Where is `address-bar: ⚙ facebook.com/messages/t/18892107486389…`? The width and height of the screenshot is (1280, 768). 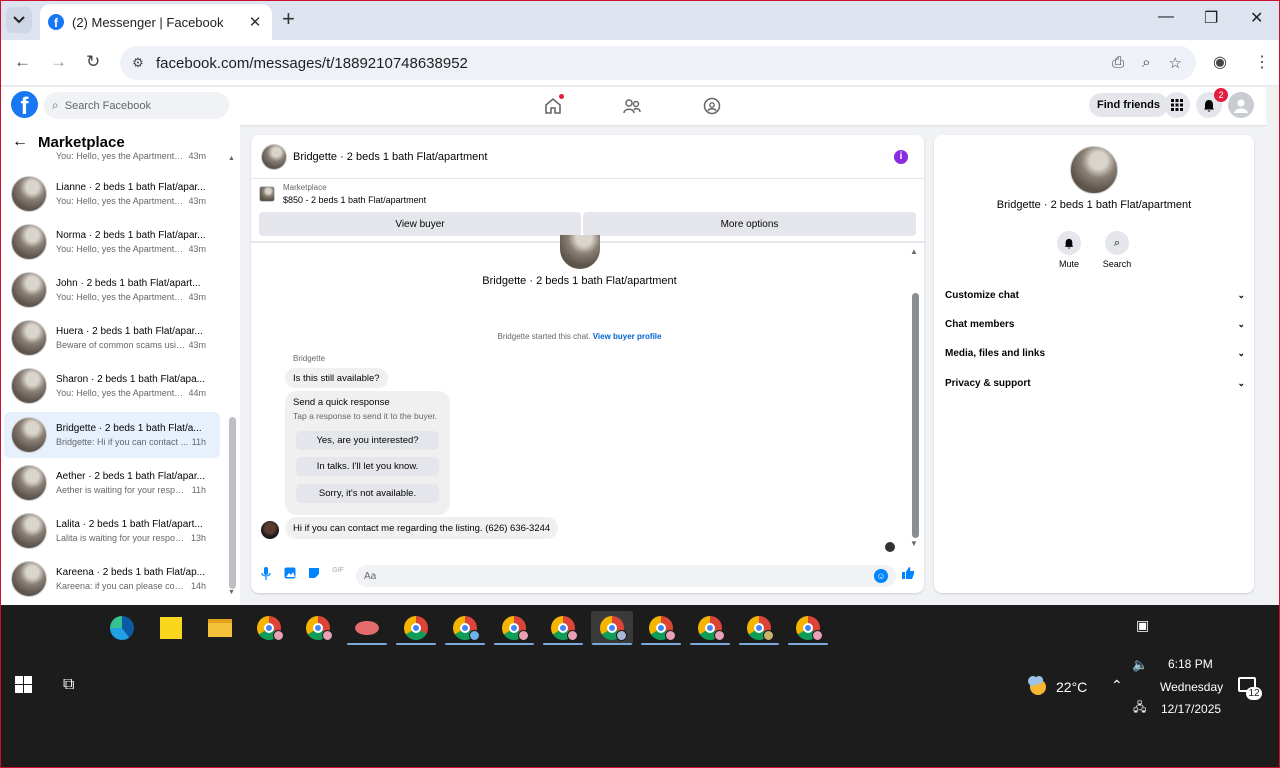 address-bar: ⚙ facebook.com/messages/t/18892107486389… is located at coordinates (658, 63).